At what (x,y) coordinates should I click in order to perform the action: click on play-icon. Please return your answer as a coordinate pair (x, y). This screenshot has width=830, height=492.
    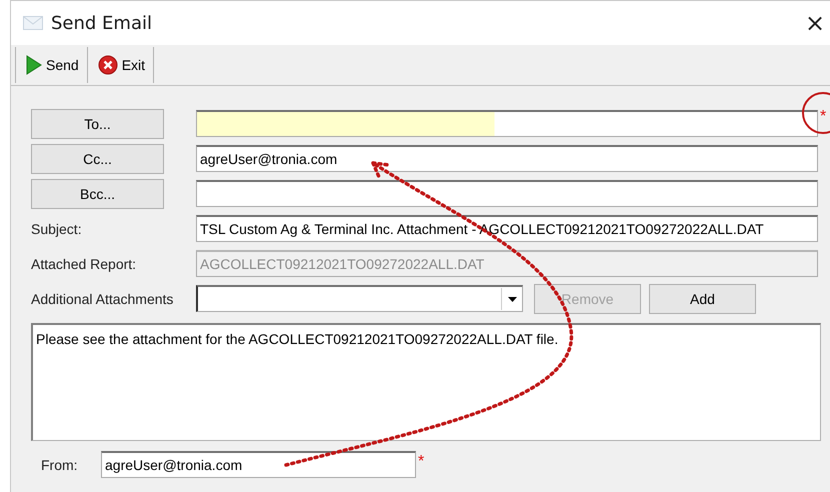
    Looking at the image, I should click on (34, 65).